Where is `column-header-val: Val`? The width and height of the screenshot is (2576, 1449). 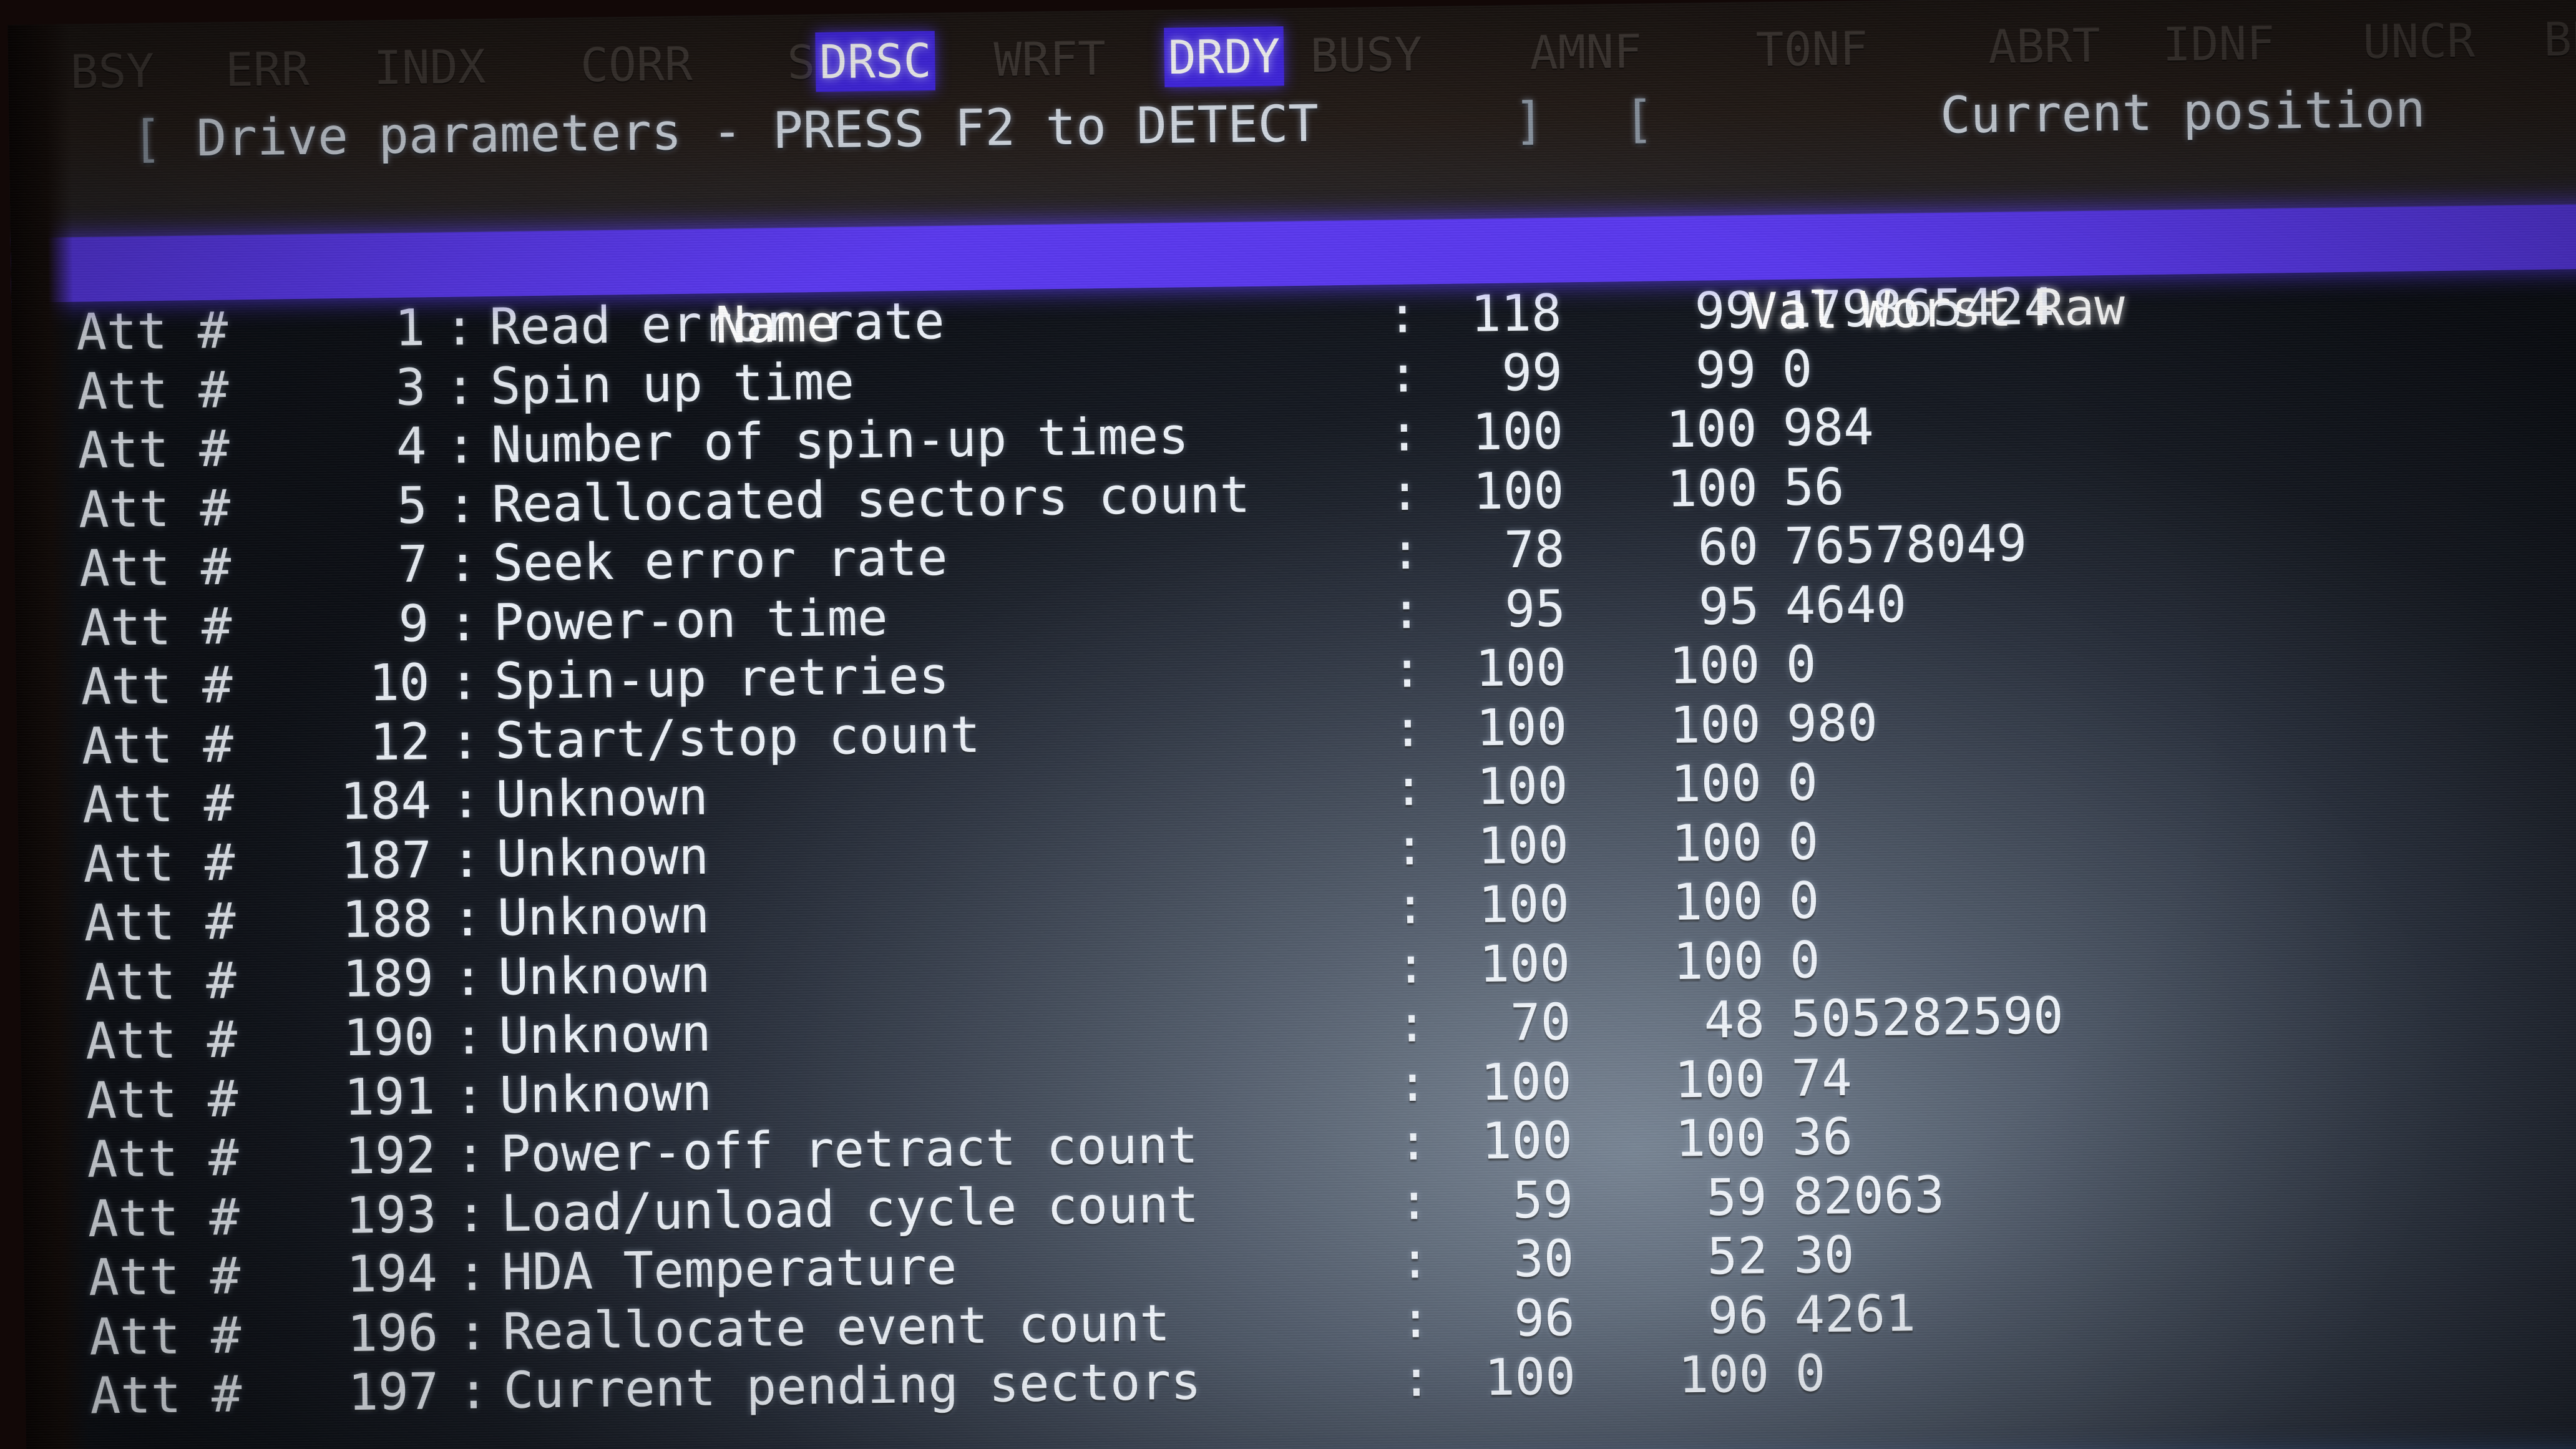
column-header-val: Val is located at coordinates (1793, 311).